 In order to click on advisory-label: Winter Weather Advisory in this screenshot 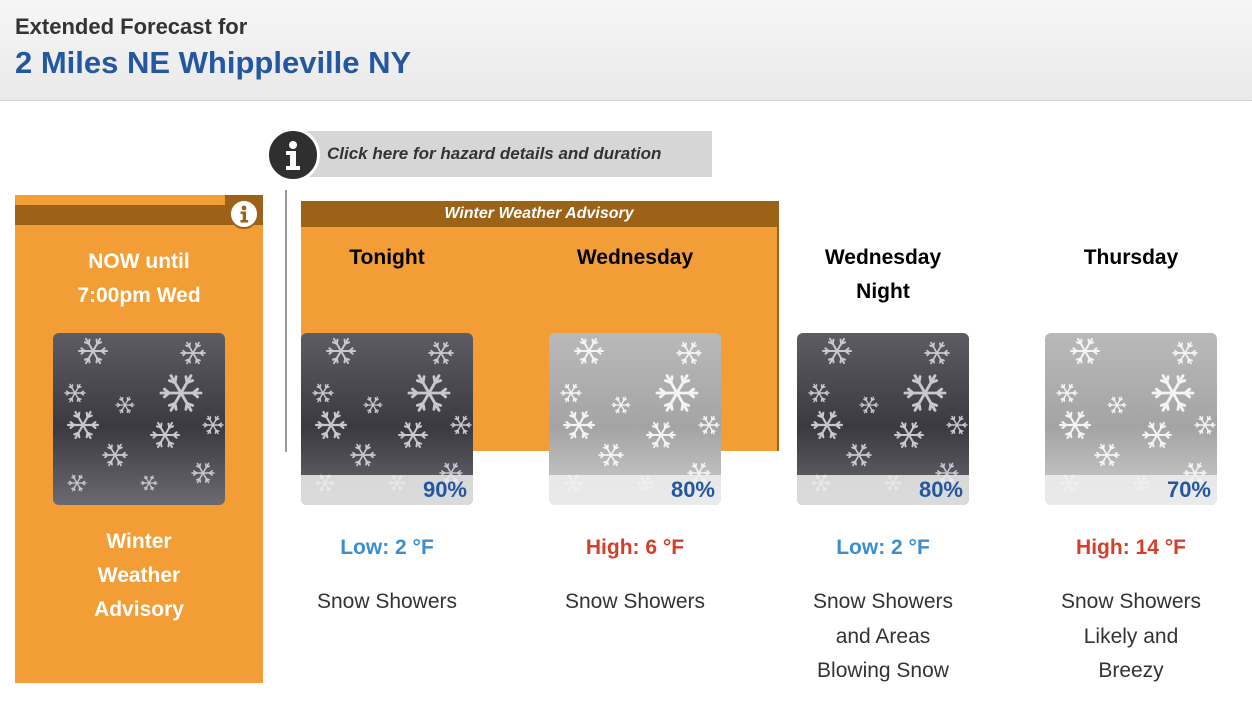, I will do `click(539, 214)`.